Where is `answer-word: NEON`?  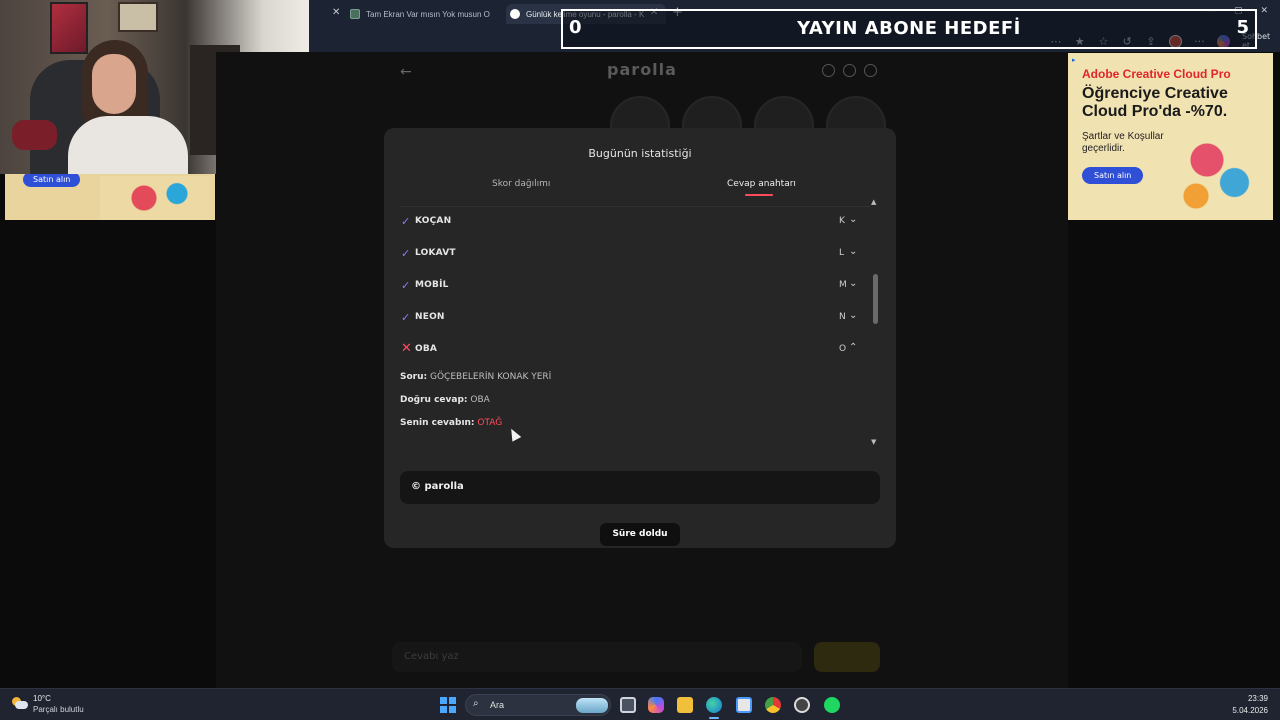
answer-word: NEON is located at coordinates (430, 317).